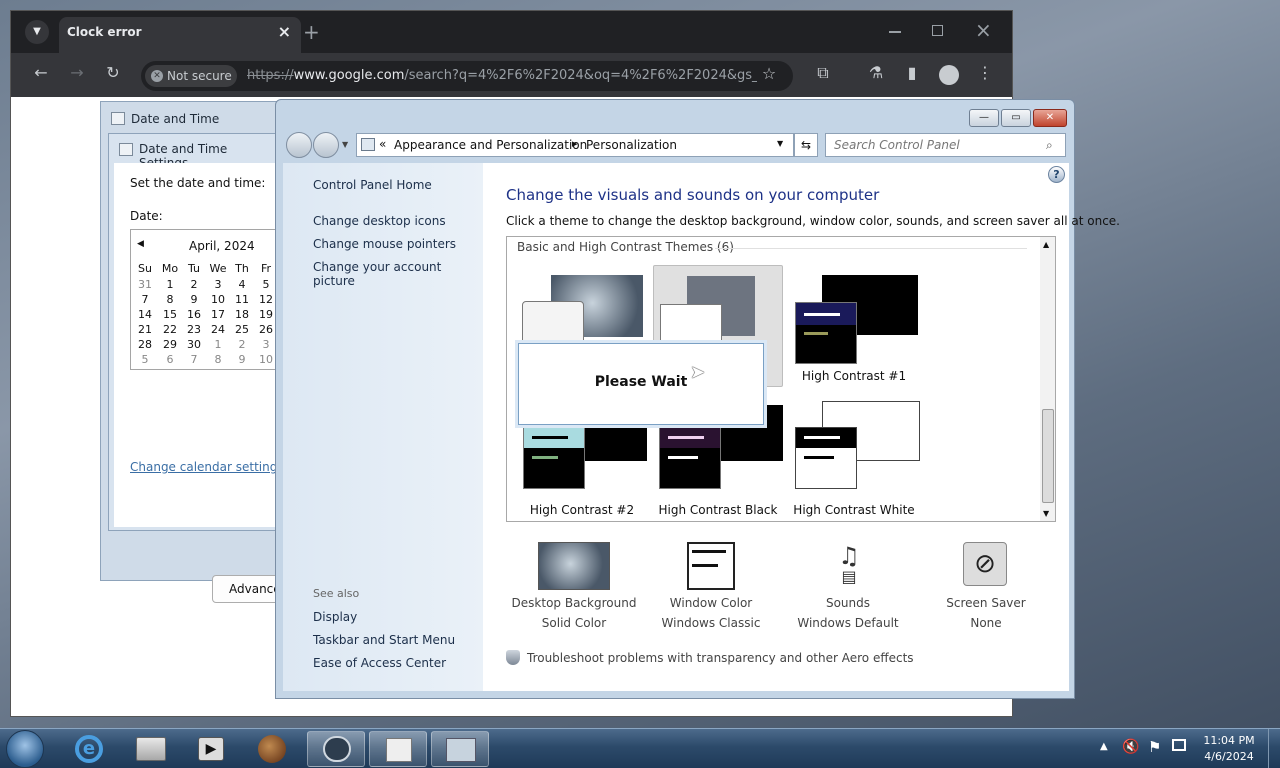 This screenshot has width=1280, height=768. Describe the element at coordinates (379, 221) in the screenshot. I see `change-desktop-icons-link: Change desktop icons` at that location.